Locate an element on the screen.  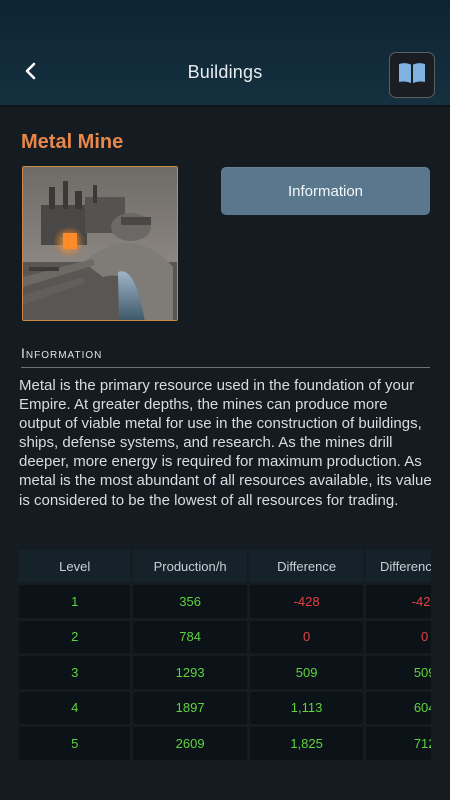
cell-difference: 1,113 is located at coordinates (306, 707).